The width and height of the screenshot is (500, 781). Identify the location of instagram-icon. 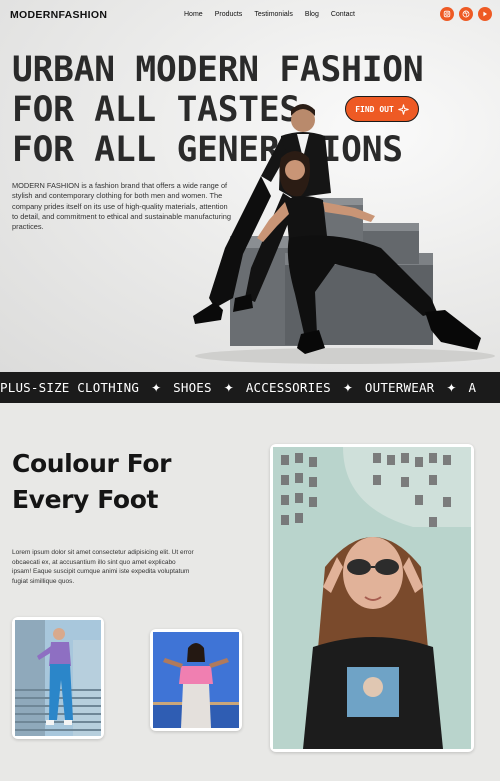
(447, 14).